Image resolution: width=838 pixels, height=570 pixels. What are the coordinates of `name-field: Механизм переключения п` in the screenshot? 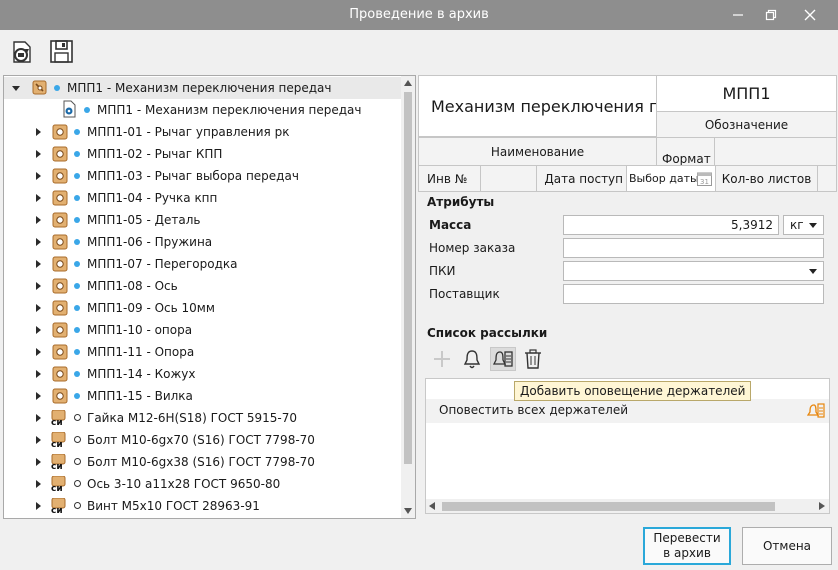 It's located at (537, 106).